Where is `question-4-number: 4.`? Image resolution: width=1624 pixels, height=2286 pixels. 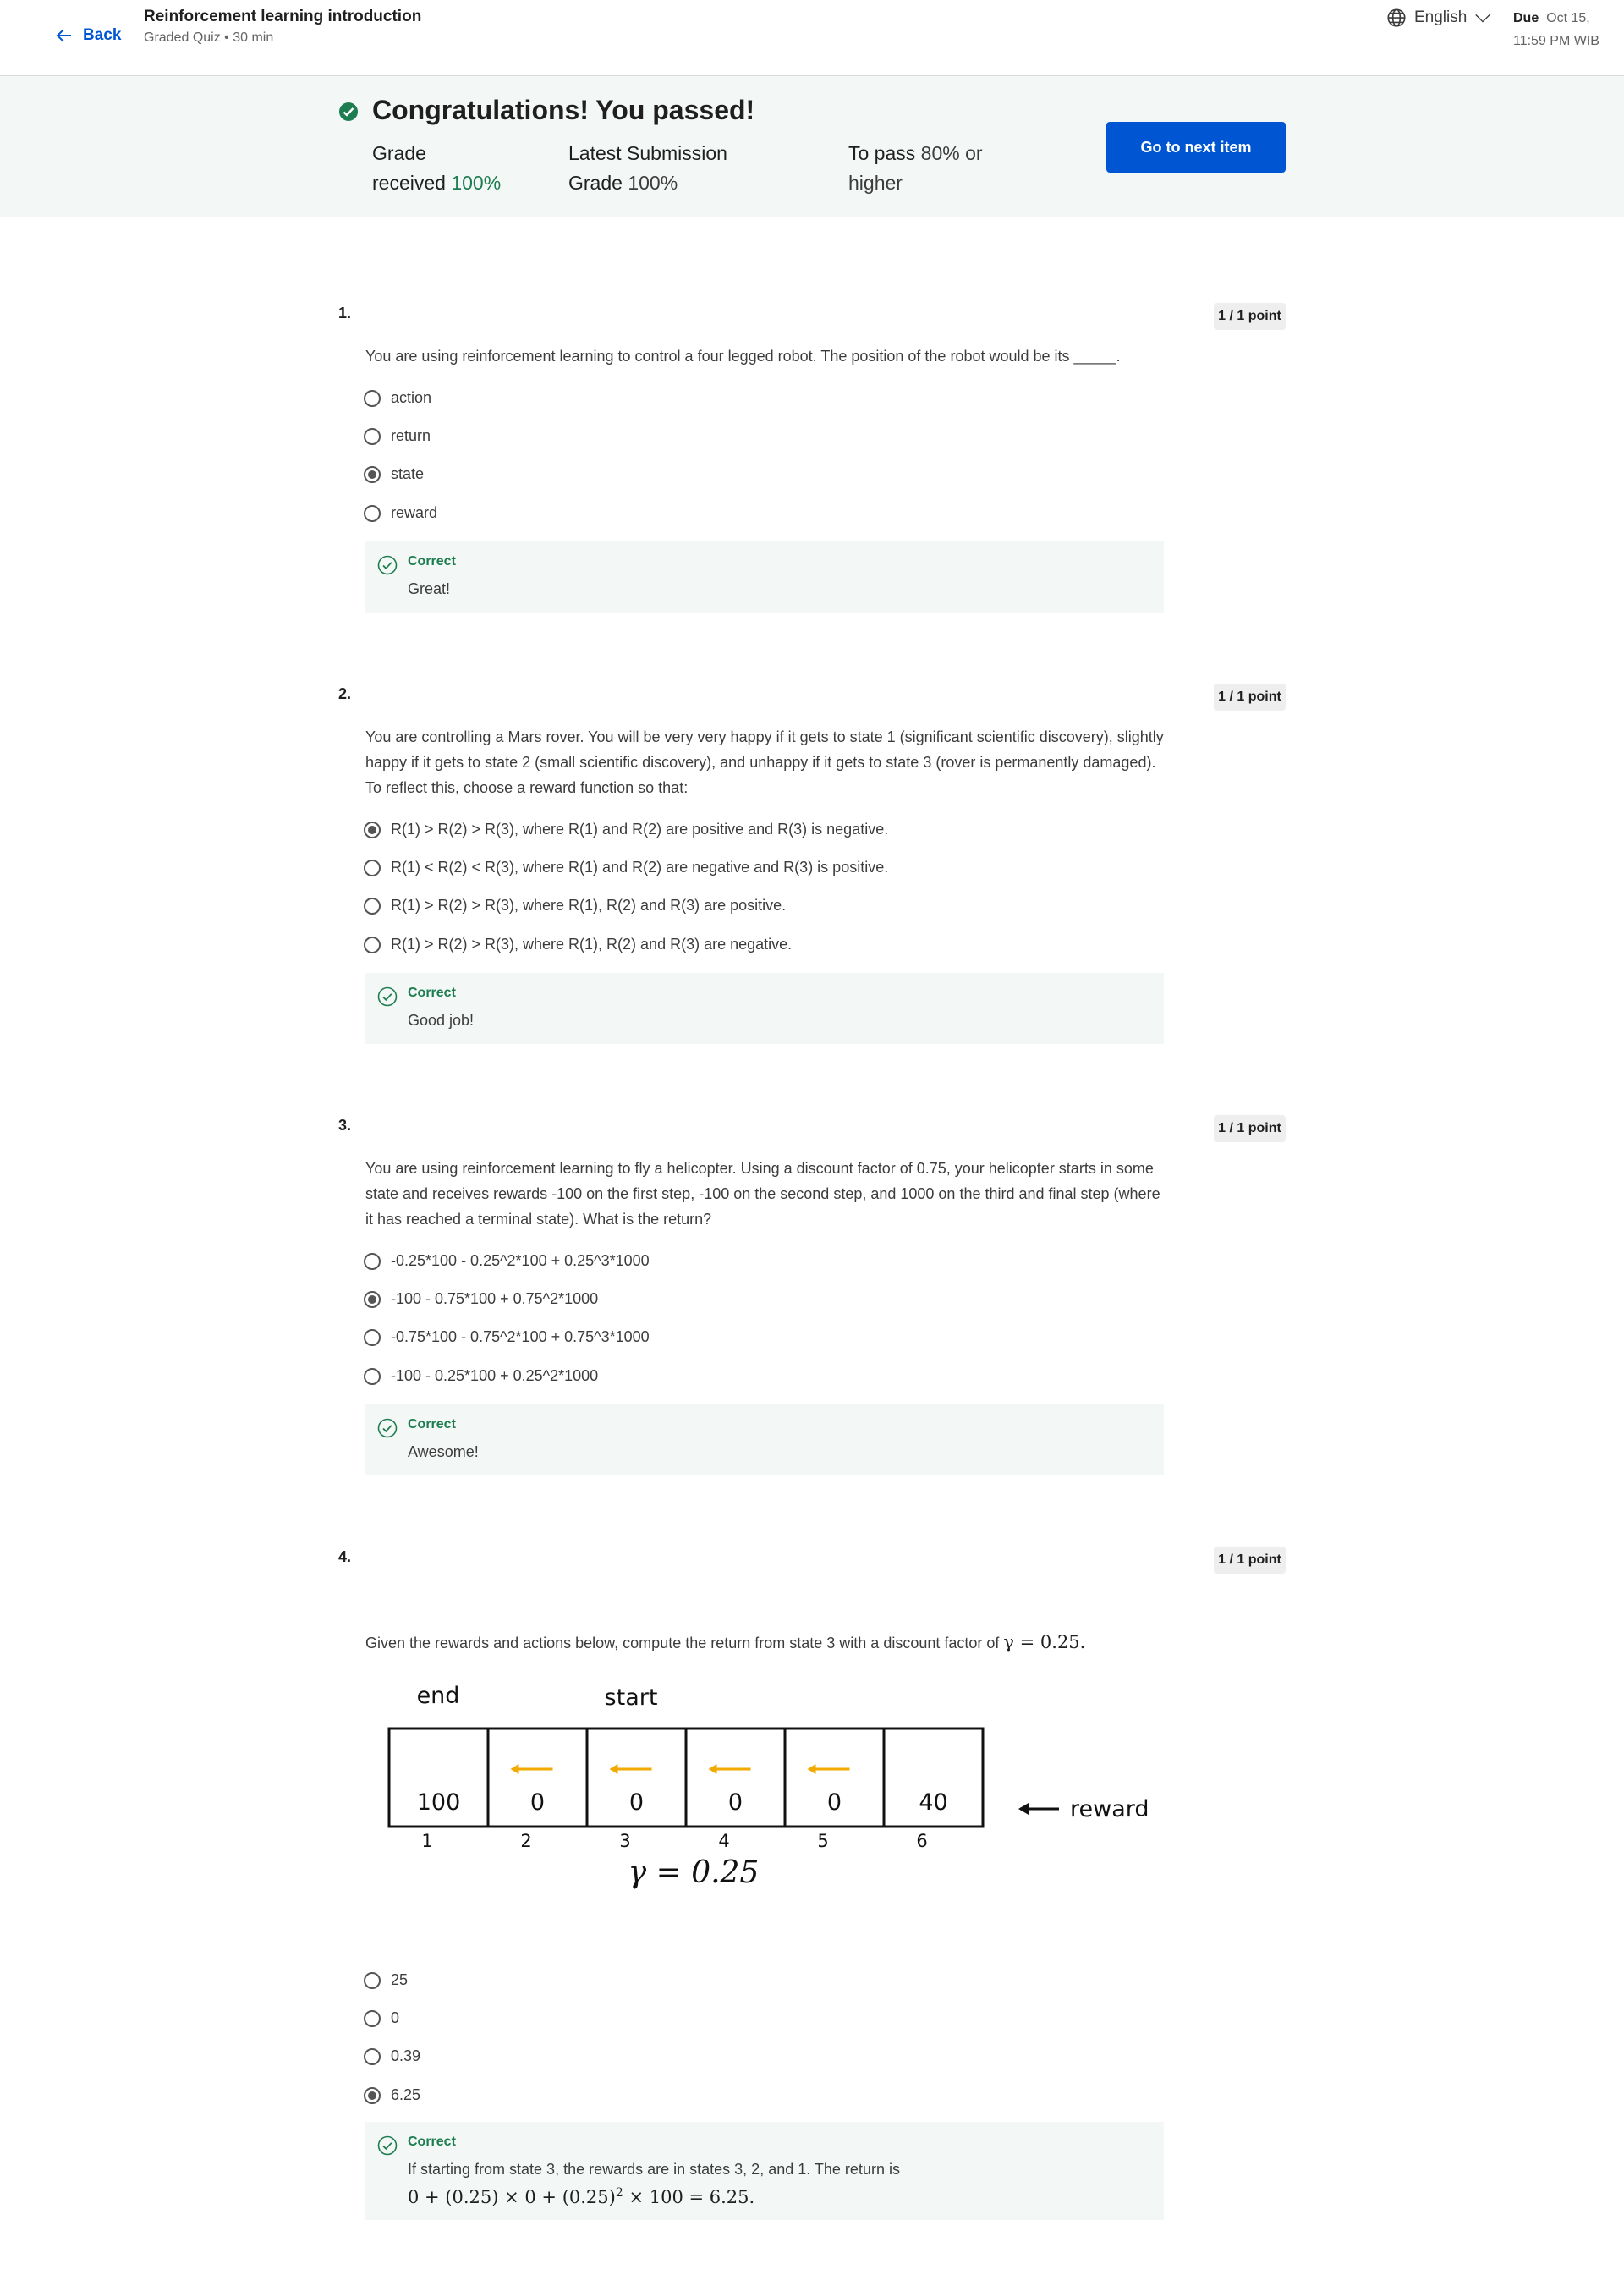 question-4-number: 4. is located at coordinates (345, 1556).